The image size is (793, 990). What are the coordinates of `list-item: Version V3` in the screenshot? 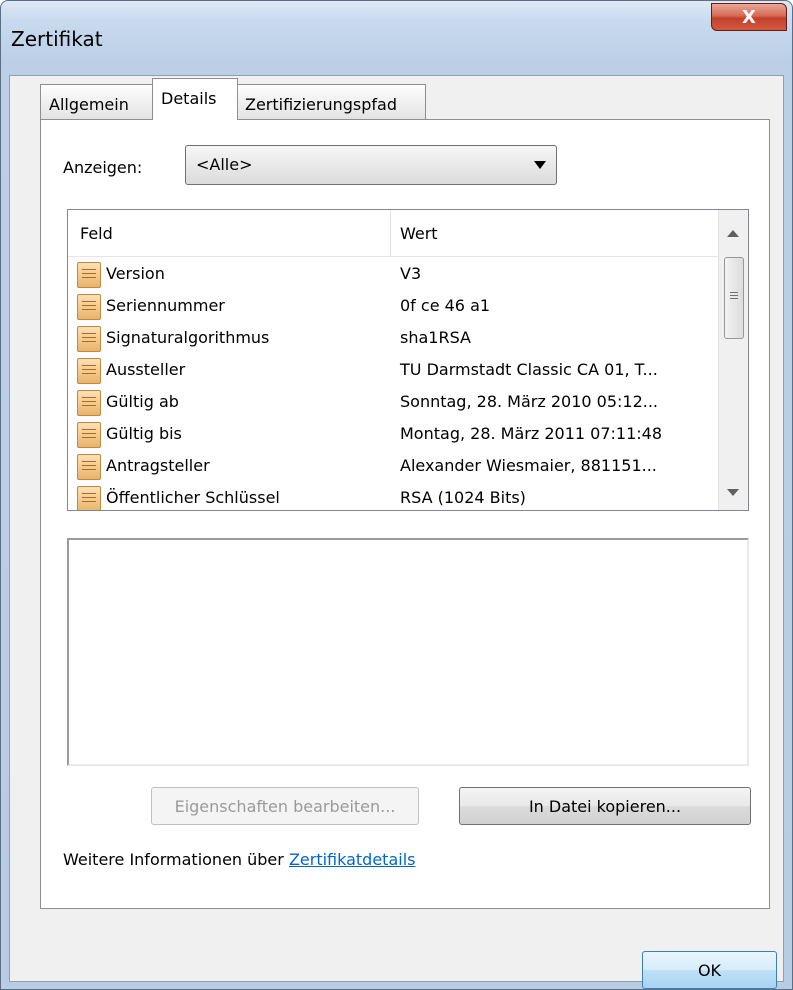 It's located at (393, 275).